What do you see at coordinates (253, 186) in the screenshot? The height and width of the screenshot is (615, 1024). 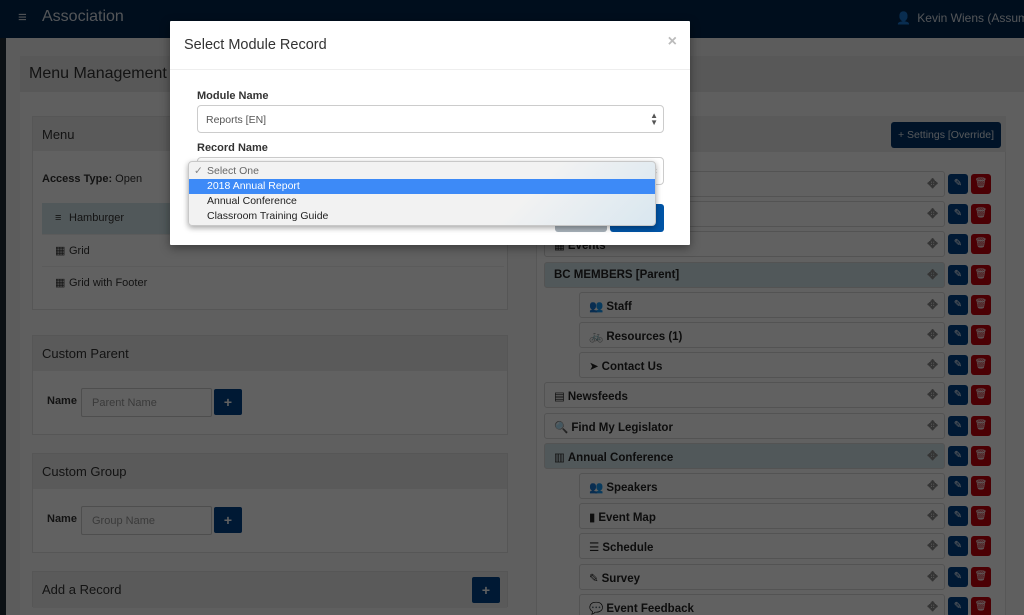 I see `record-option-label: 2018 Annual Report` at bounding box center [253, 186].